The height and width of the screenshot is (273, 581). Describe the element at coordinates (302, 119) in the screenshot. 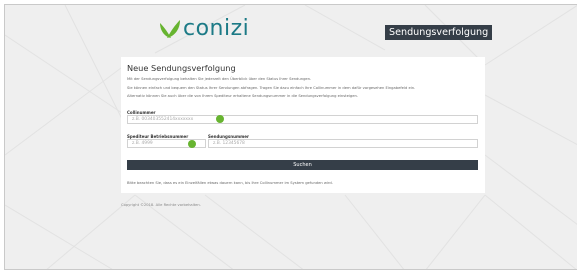

I see `collinummer-input: z.B. 003403552414xxxxxxx` at that location.